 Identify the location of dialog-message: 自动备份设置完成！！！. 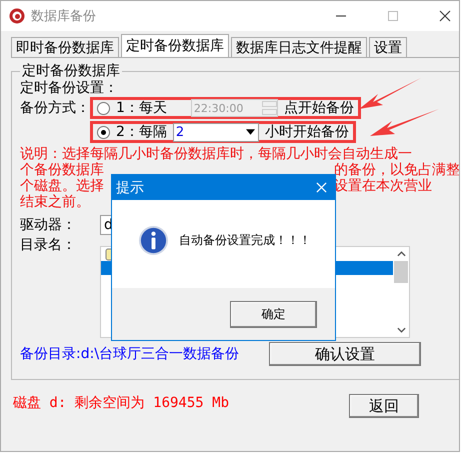
(245, 240).